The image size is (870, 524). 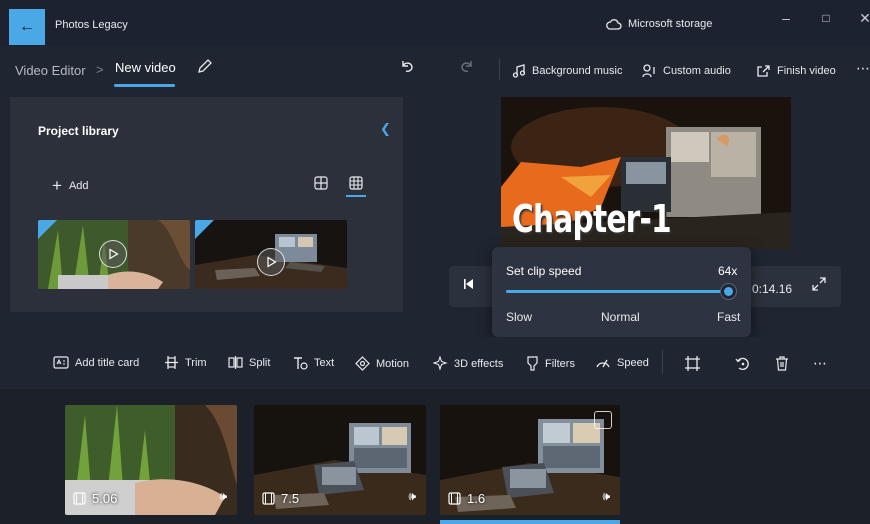 I want to click on back-button: ←, so click(x=27, y=27).